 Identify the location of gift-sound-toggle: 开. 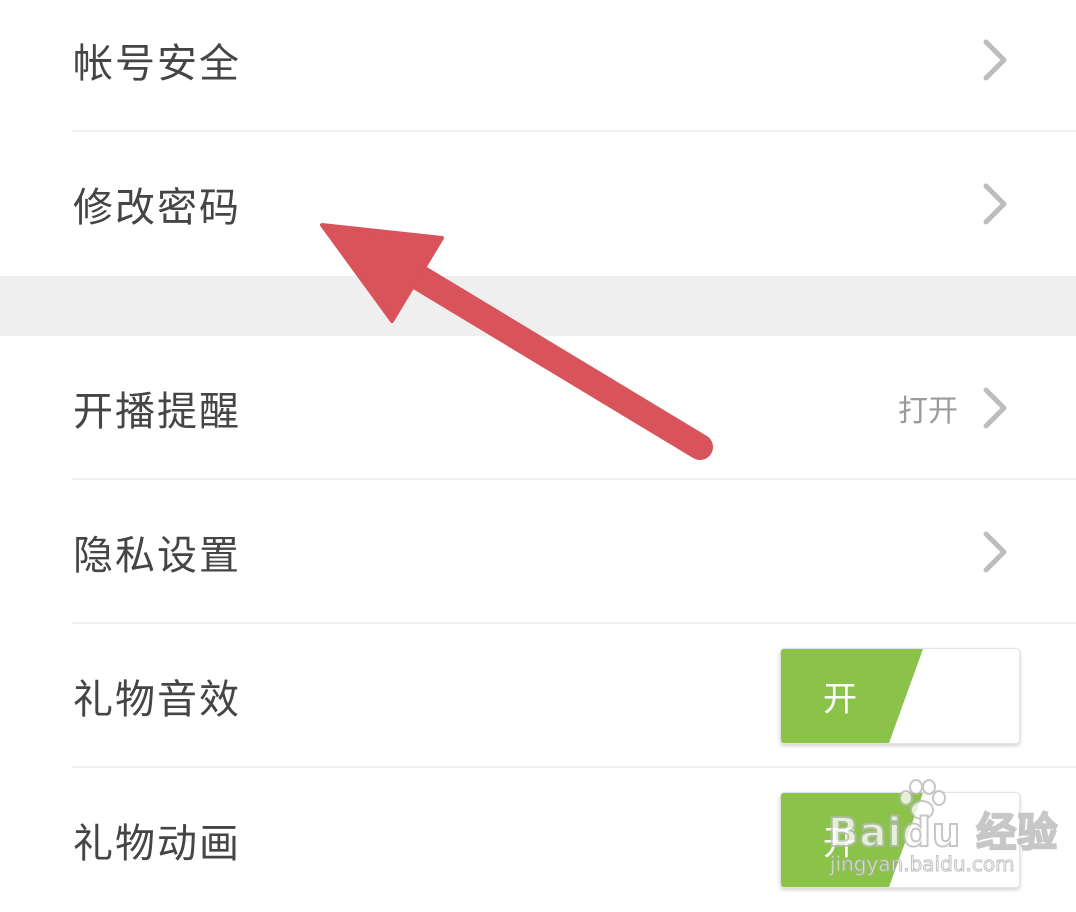
(900, 696).